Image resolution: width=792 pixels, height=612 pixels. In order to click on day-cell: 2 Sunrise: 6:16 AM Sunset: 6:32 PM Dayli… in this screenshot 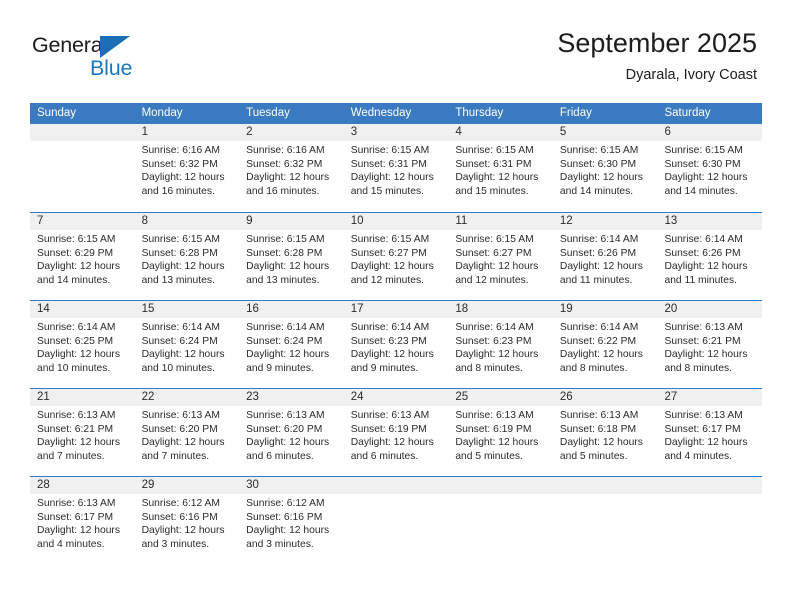, I will do `click(291, 168)`.